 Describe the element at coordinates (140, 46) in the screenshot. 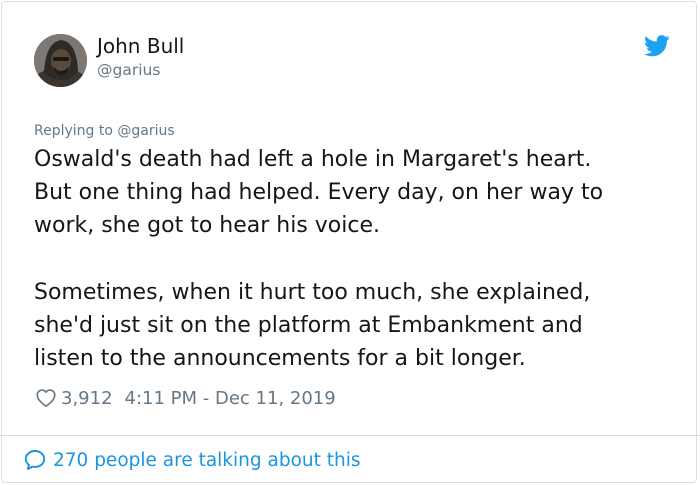

I see `display-name: John Bull` at that location.